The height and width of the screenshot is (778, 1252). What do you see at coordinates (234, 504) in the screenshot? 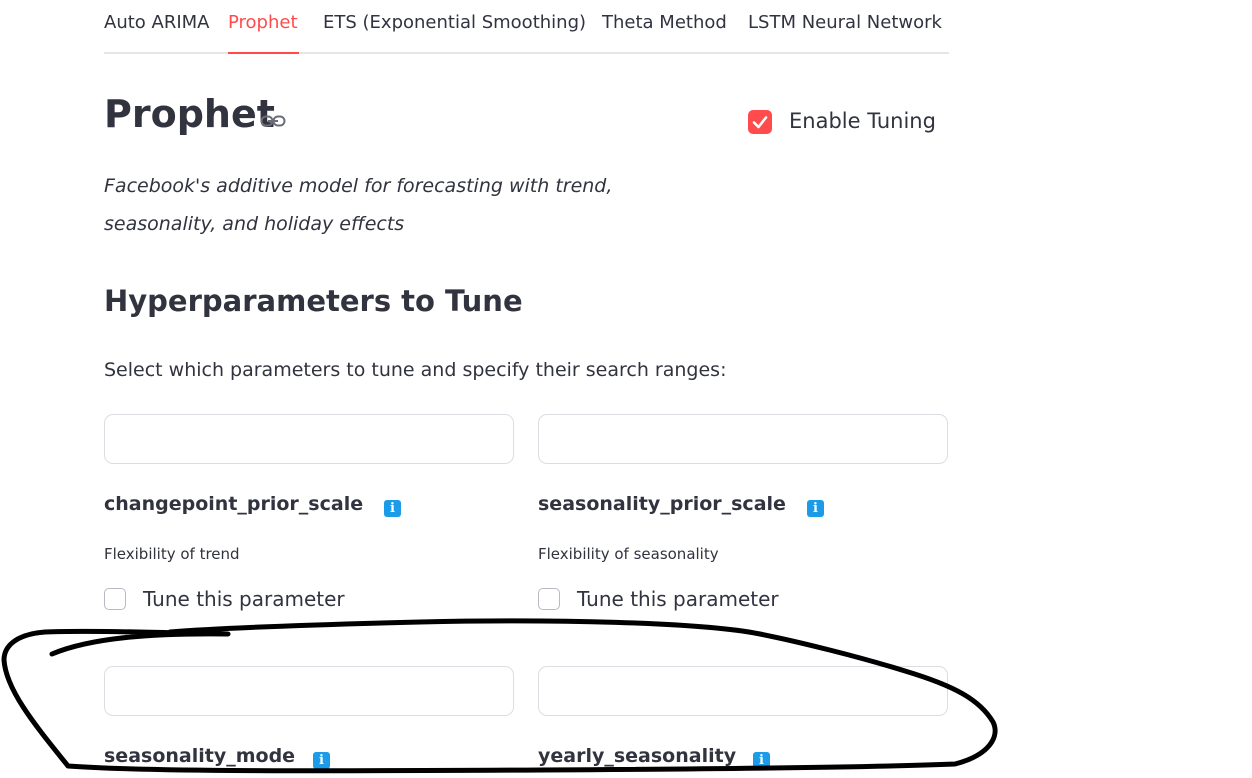
I see `param-name-changepoint-prior-scale: changepoint_prior_scale` at bounding box center [234, 504].